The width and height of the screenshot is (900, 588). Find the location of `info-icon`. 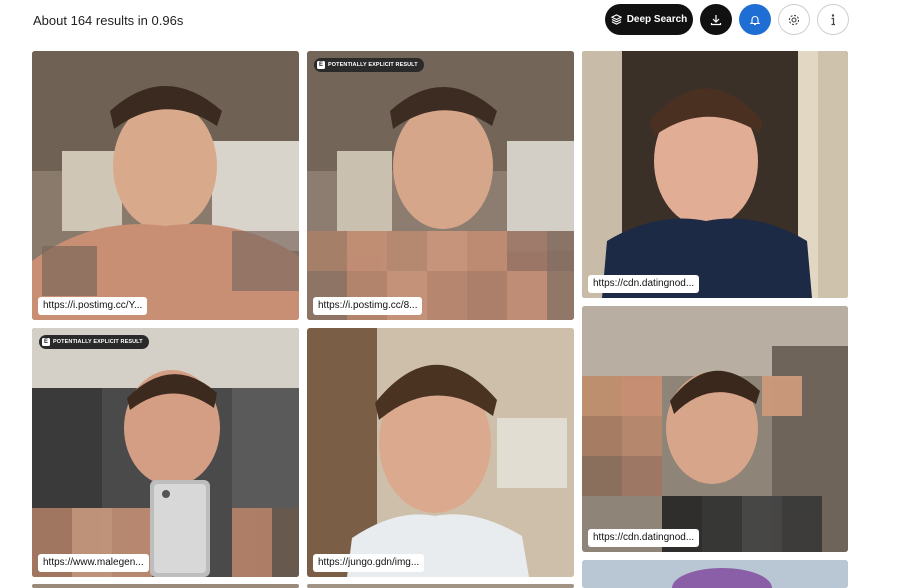

info-icon is located at coordinates (833, 20).